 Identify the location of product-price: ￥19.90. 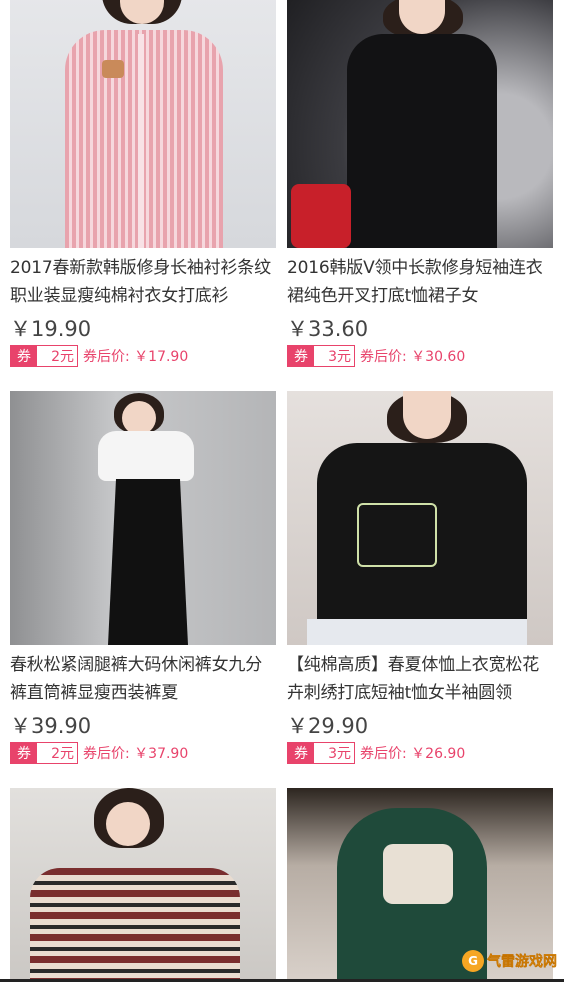
(51, 329).